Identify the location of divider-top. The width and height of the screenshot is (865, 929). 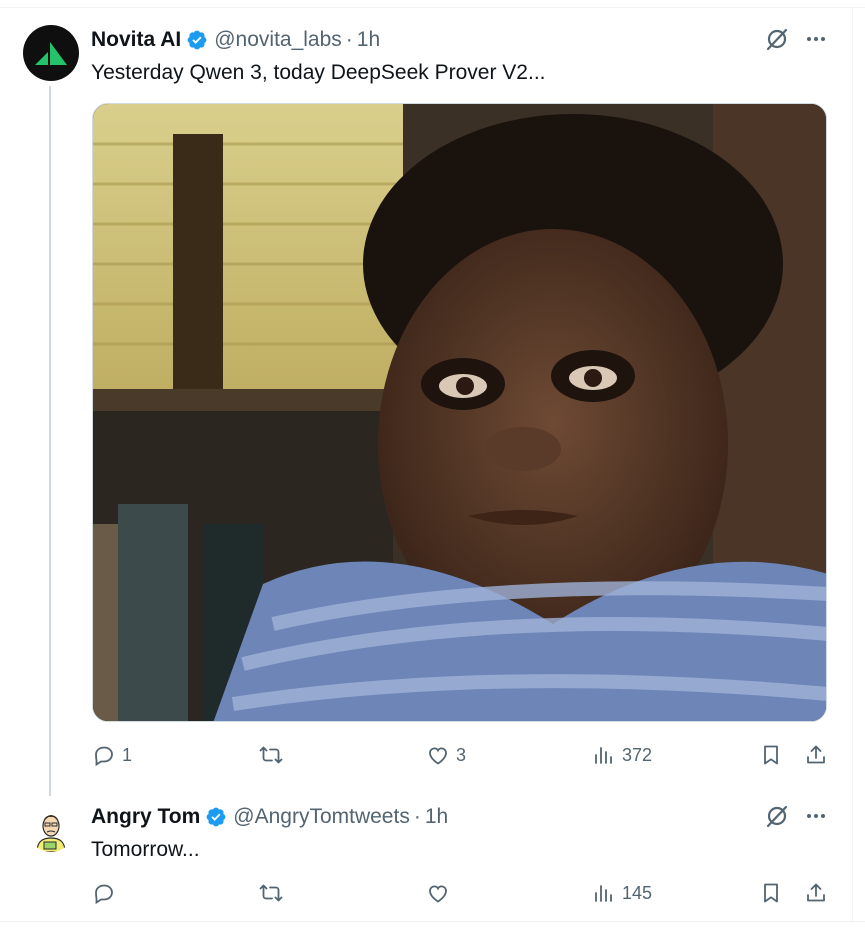
(432, 7).